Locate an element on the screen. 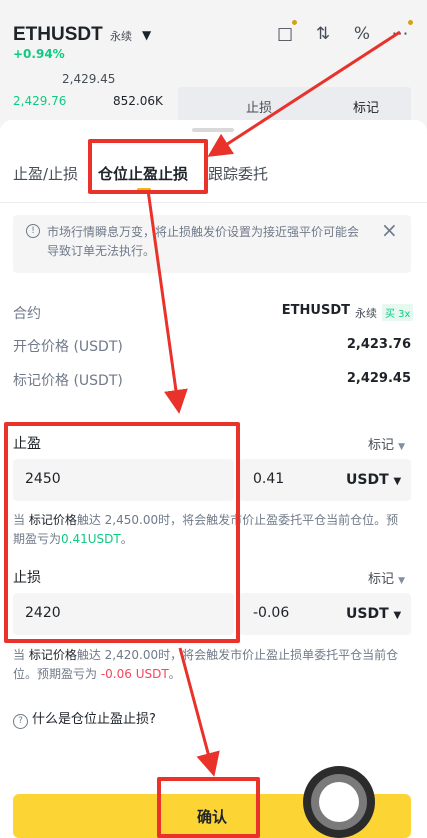 Image resolution: width=427 pixels, height=838 pixels. tp-unit-select: USDT ▼ is located at coordinates (373, 480).